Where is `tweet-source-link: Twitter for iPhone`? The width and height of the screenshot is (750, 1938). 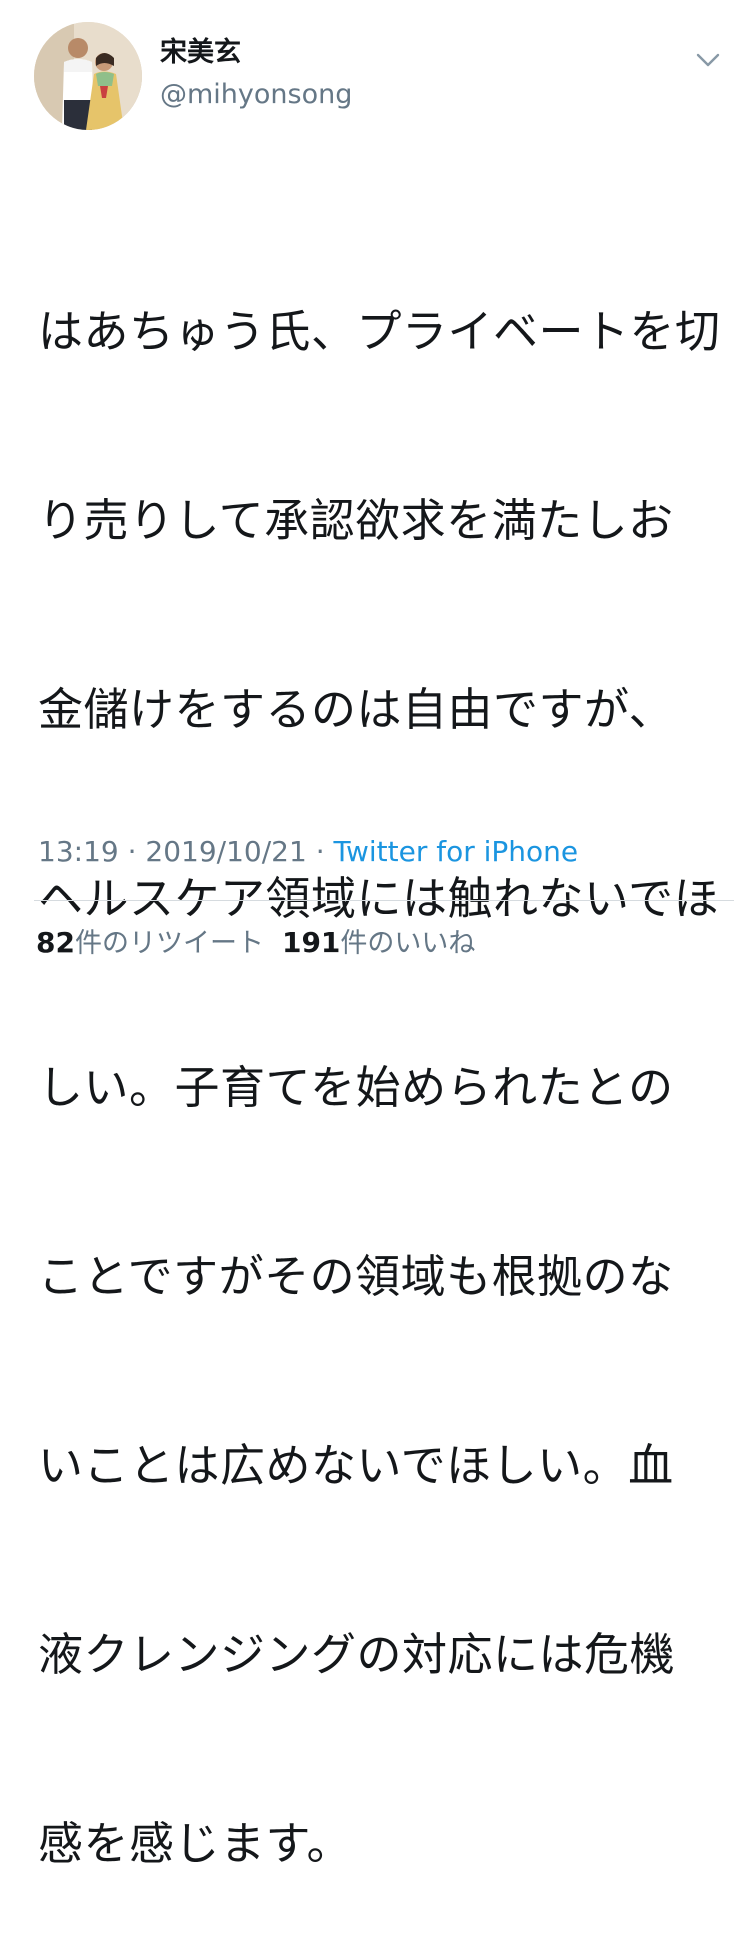
tweet-source-link: Twitter for iPhone is located at coordinates (456, 851).